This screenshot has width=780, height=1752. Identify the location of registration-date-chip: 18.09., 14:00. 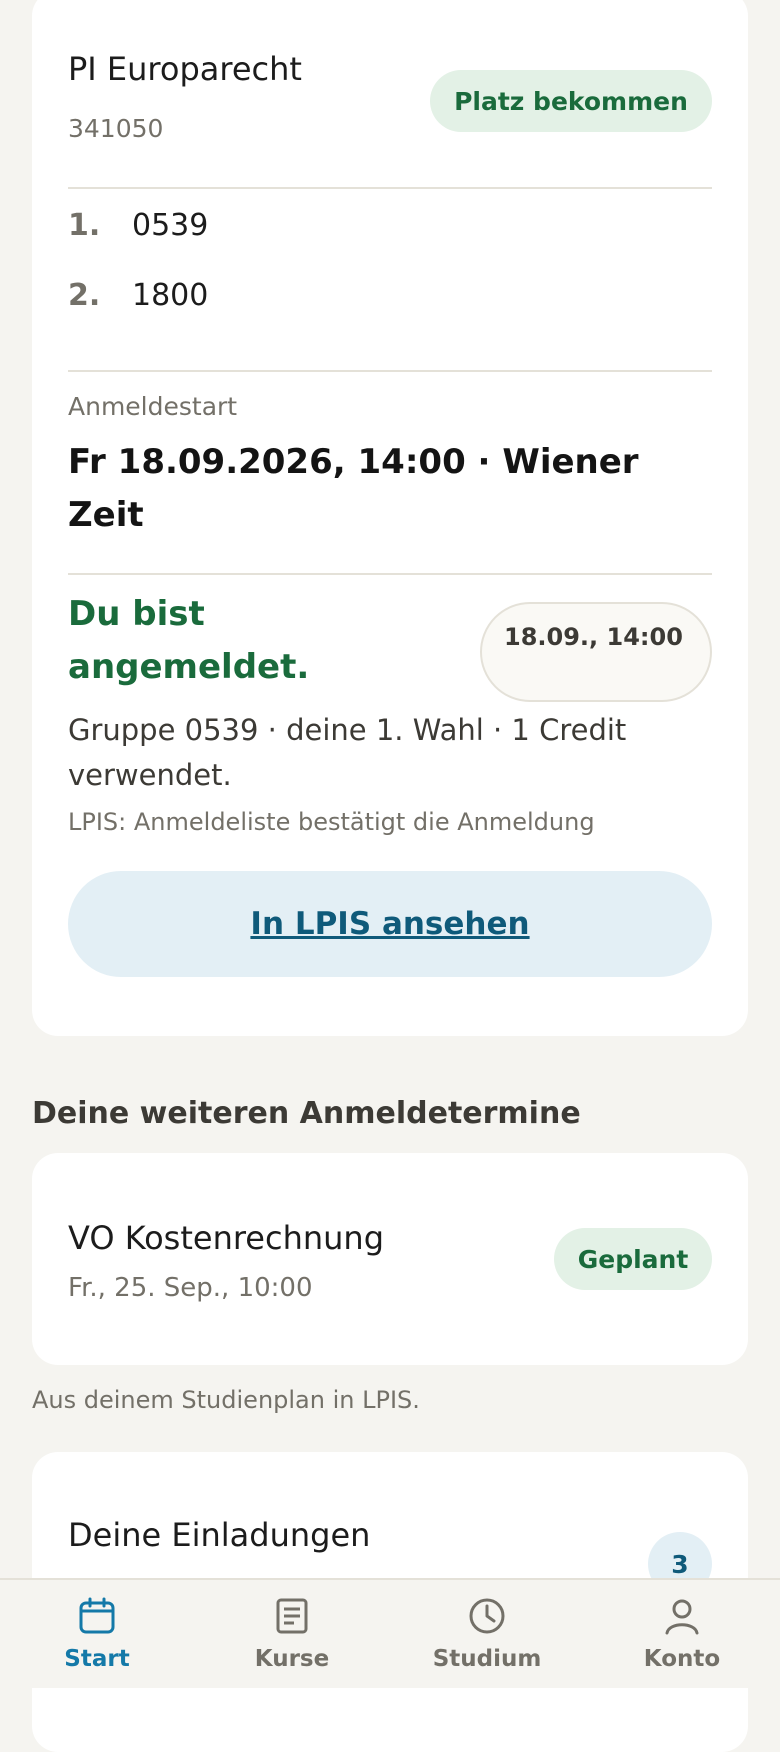
(596, 652).